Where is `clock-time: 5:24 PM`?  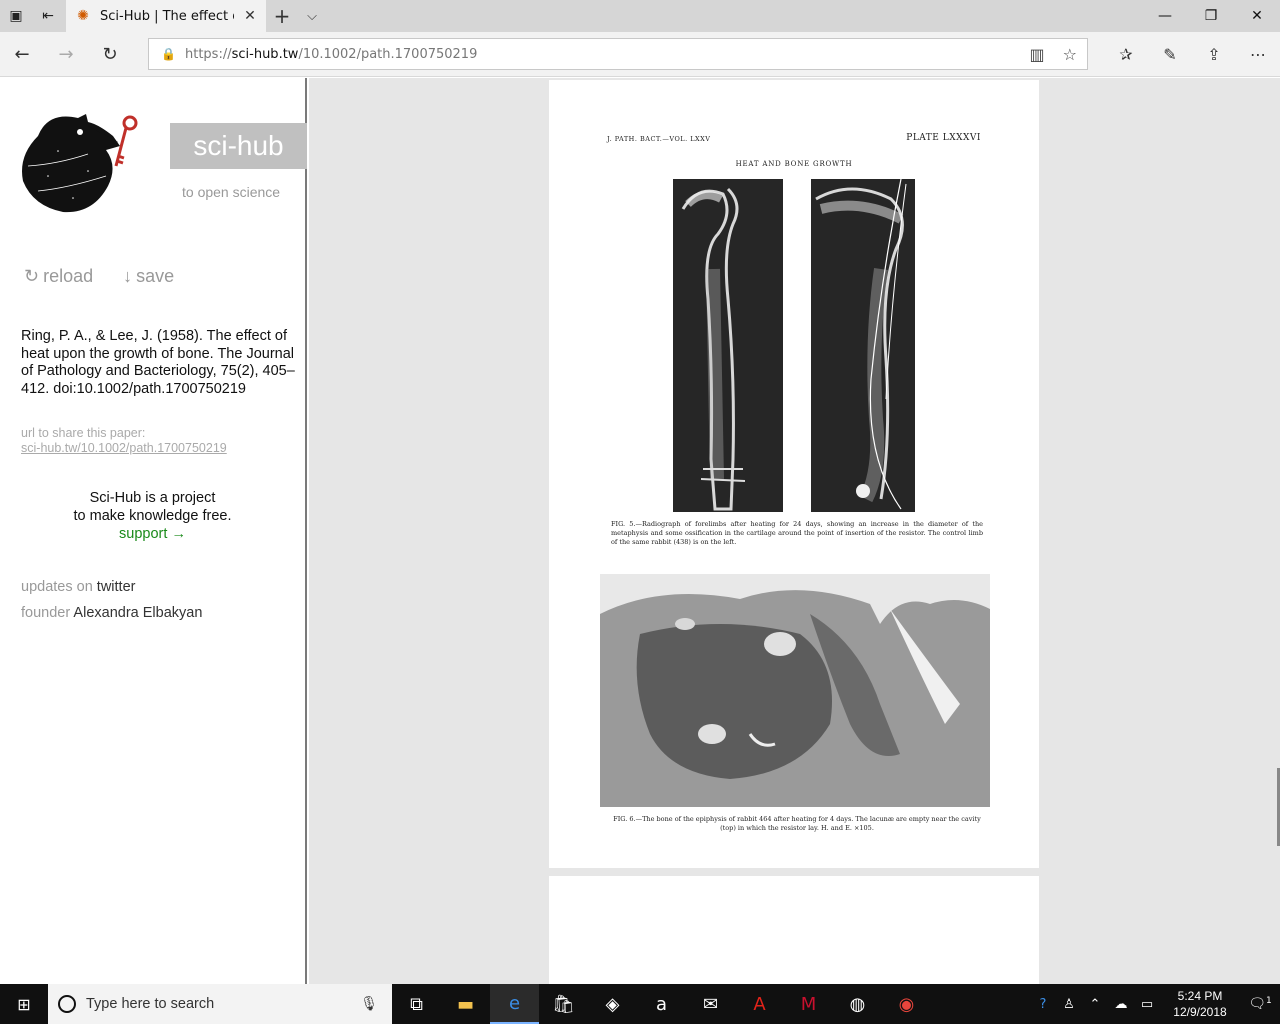
clock-time: 5:24 PM is located at coordinates (1200, 996).